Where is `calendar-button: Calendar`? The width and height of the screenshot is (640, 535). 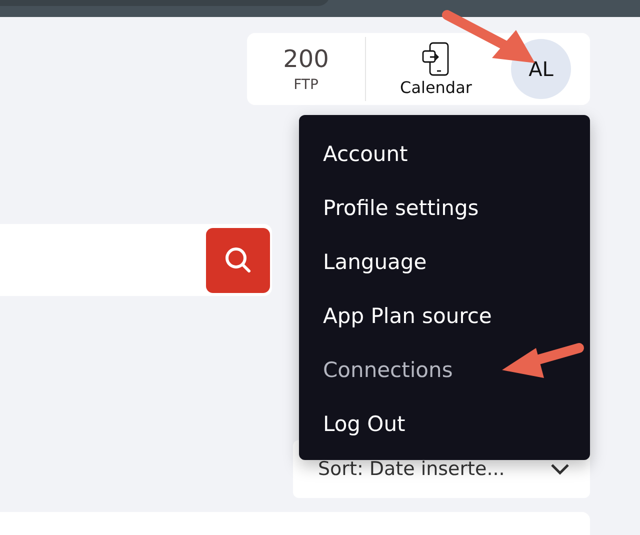 calendar-button: Calendar is located at coordinates (436, 69).